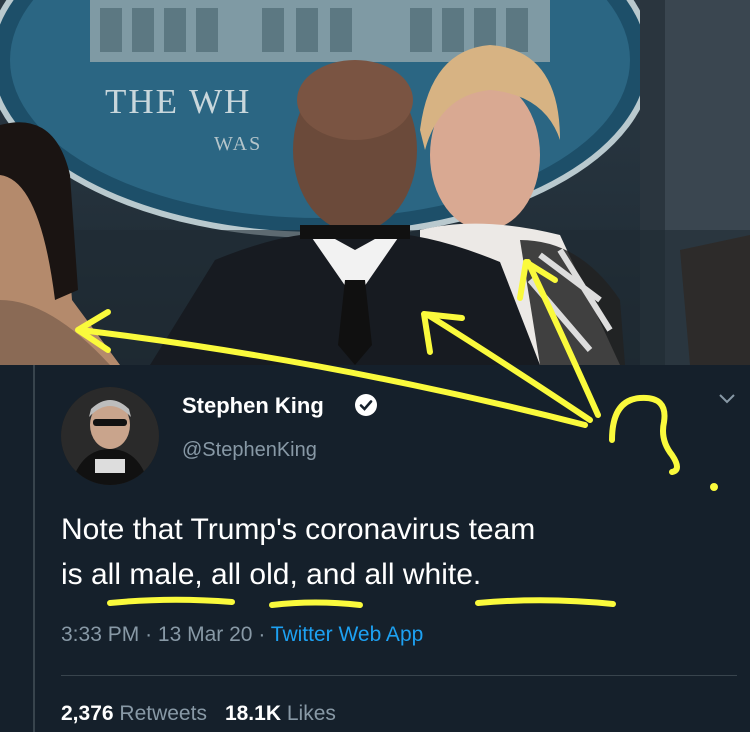  What do you see at coordinates (366, 405) in the screenshot?
I see `verified-badge-icon` at bounding box center [366, 405].